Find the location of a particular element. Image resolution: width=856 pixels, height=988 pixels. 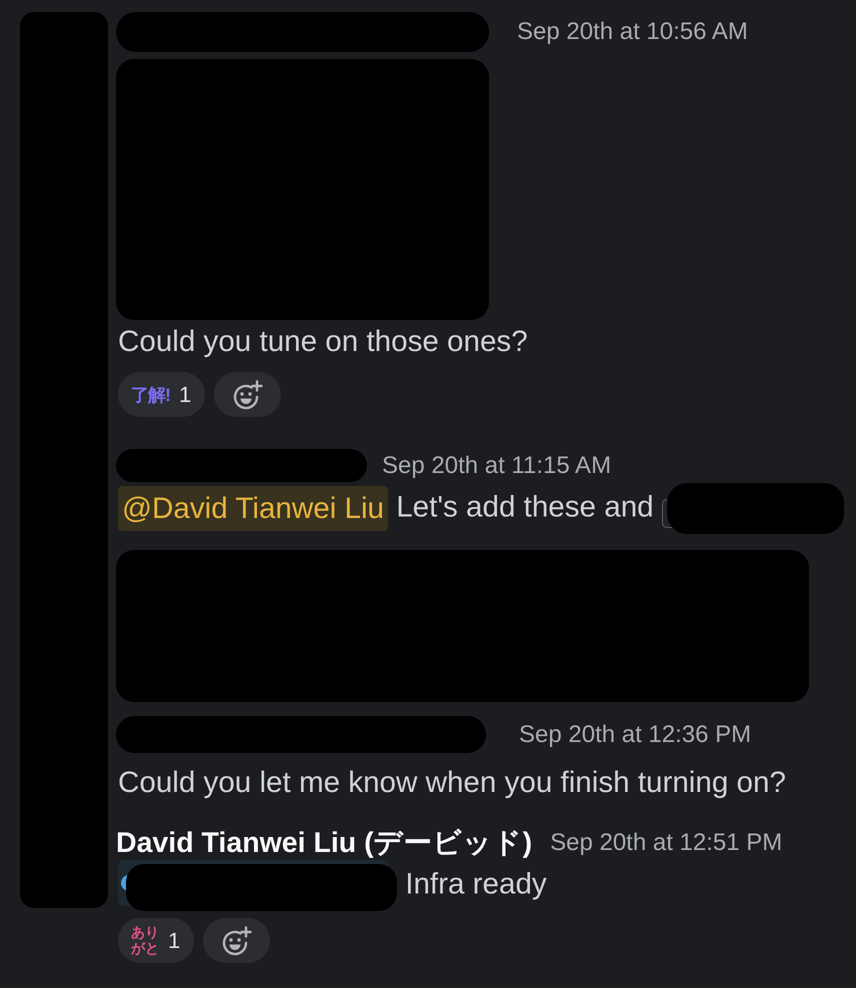

message-text: Infra ready is located at coordinates (331, 885).